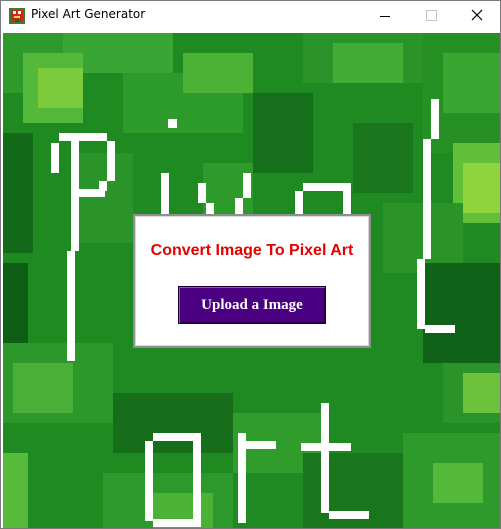 This screenshot has height=529, width=501. What do you see at coordinates (88, 14) in the screenshot?
I see `window-title: Pixel Art Generator` at bounding box center [88, 14].